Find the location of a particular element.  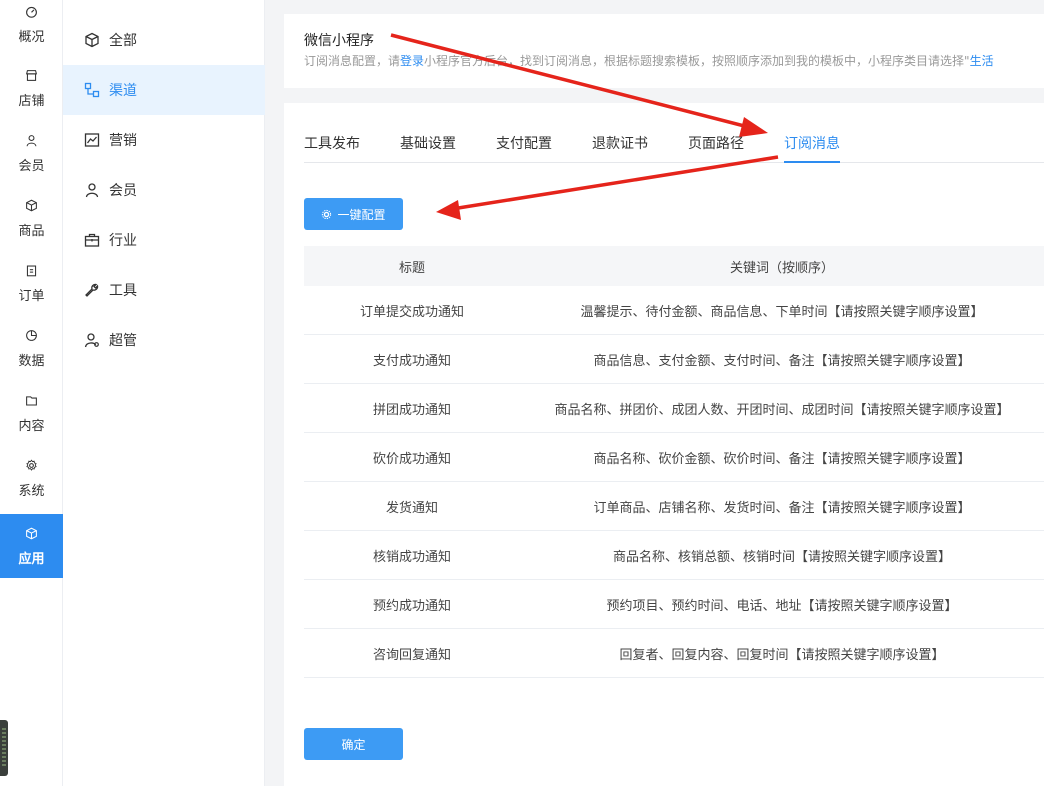

confirm-button: 确定 is located at coordinates (353, 744).